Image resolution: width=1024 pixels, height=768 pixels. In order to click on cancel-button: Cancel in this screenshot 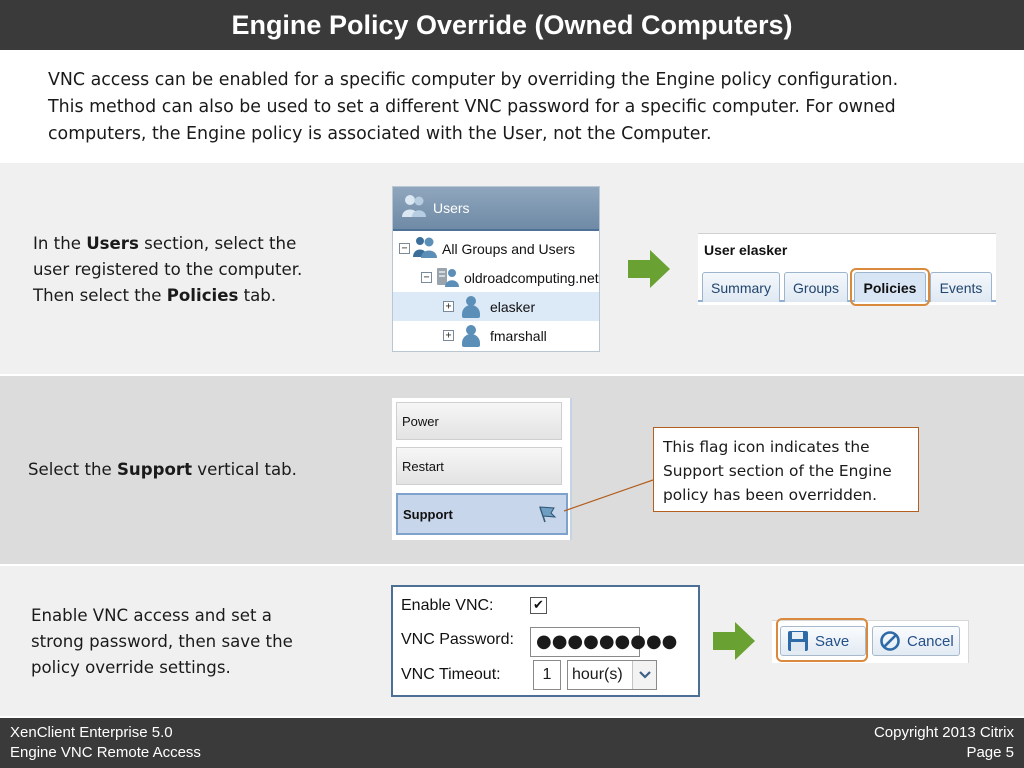, I will do `click(916, 641)`.